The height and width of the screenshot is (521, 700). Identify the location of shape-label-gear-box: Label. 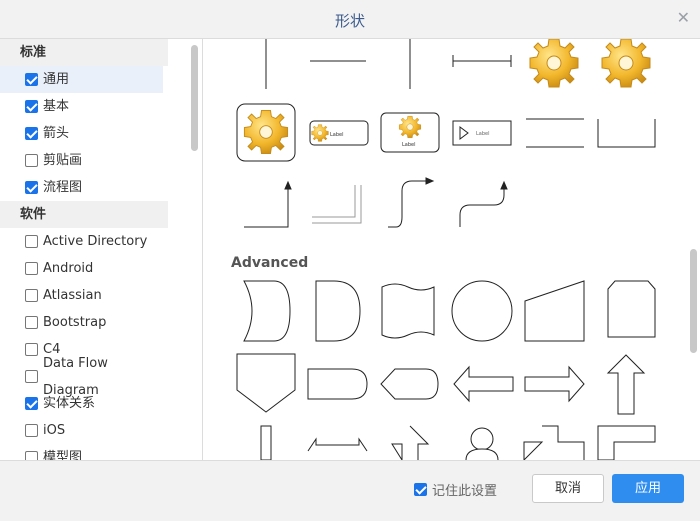
(339, 133).